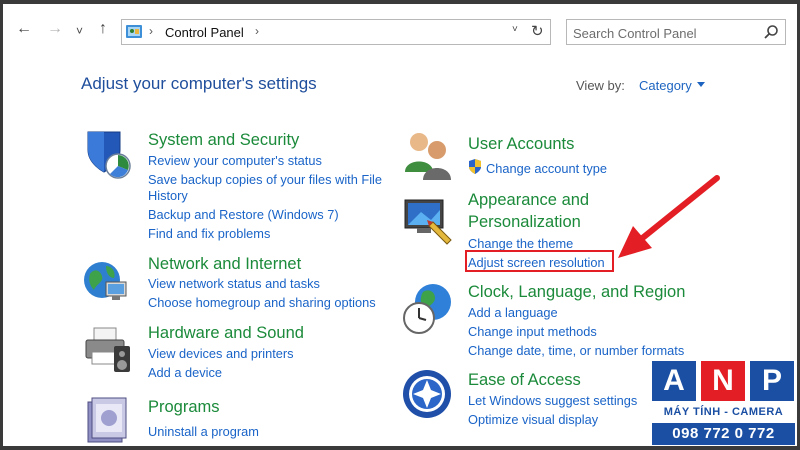 The image size is (800, 450). What do you see at coordinates (533, 419) in the screenshot?
I see `link-optimize-visual-display: Optimize visual display` at bounding box center [533, 419].